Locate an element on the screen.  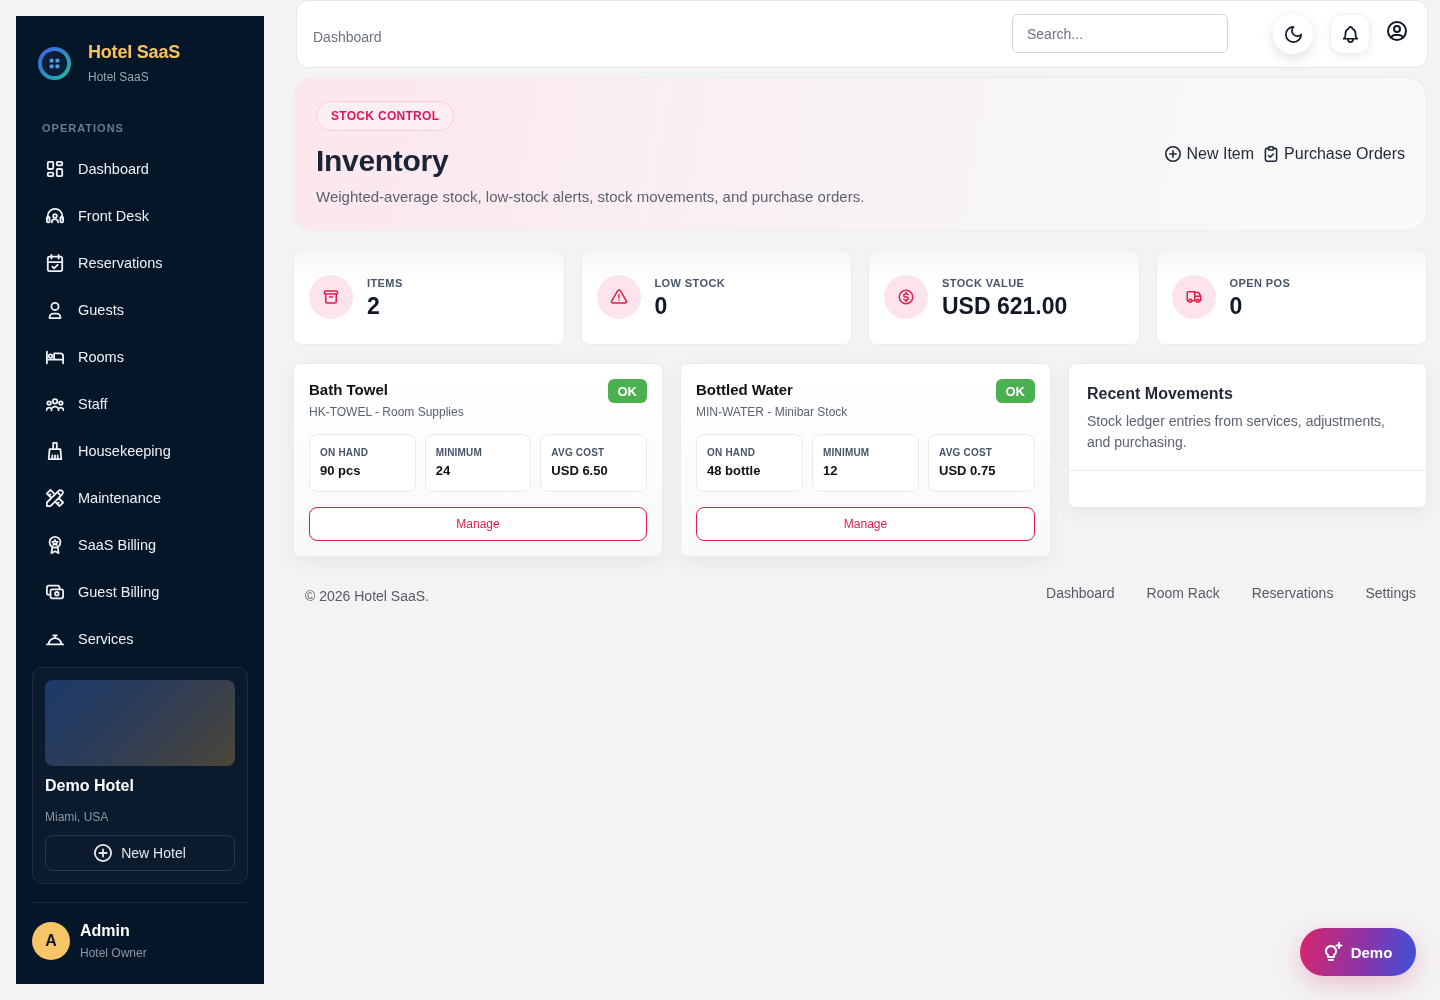
calendar-check-icon is located at coordinates (55, 262).